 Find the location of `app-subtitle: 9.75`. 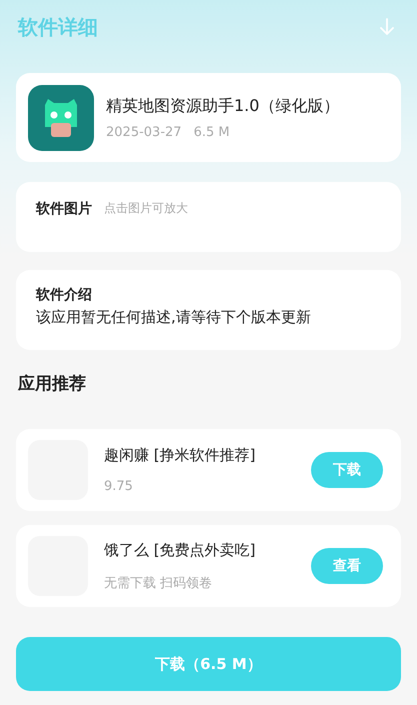

app-subtitle: 9.75 is located at coordinates (119, 486).